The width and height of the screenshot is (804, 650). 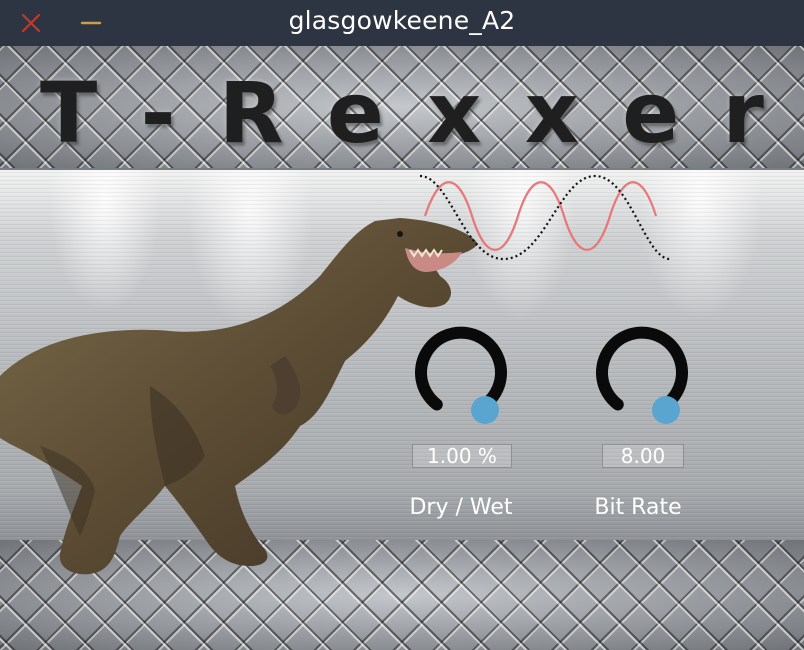 What do you see at coordinates (643, 456) in the screenshot?
I see `bit-rate-value-field: 8.00` at bounding box center [643, 456].